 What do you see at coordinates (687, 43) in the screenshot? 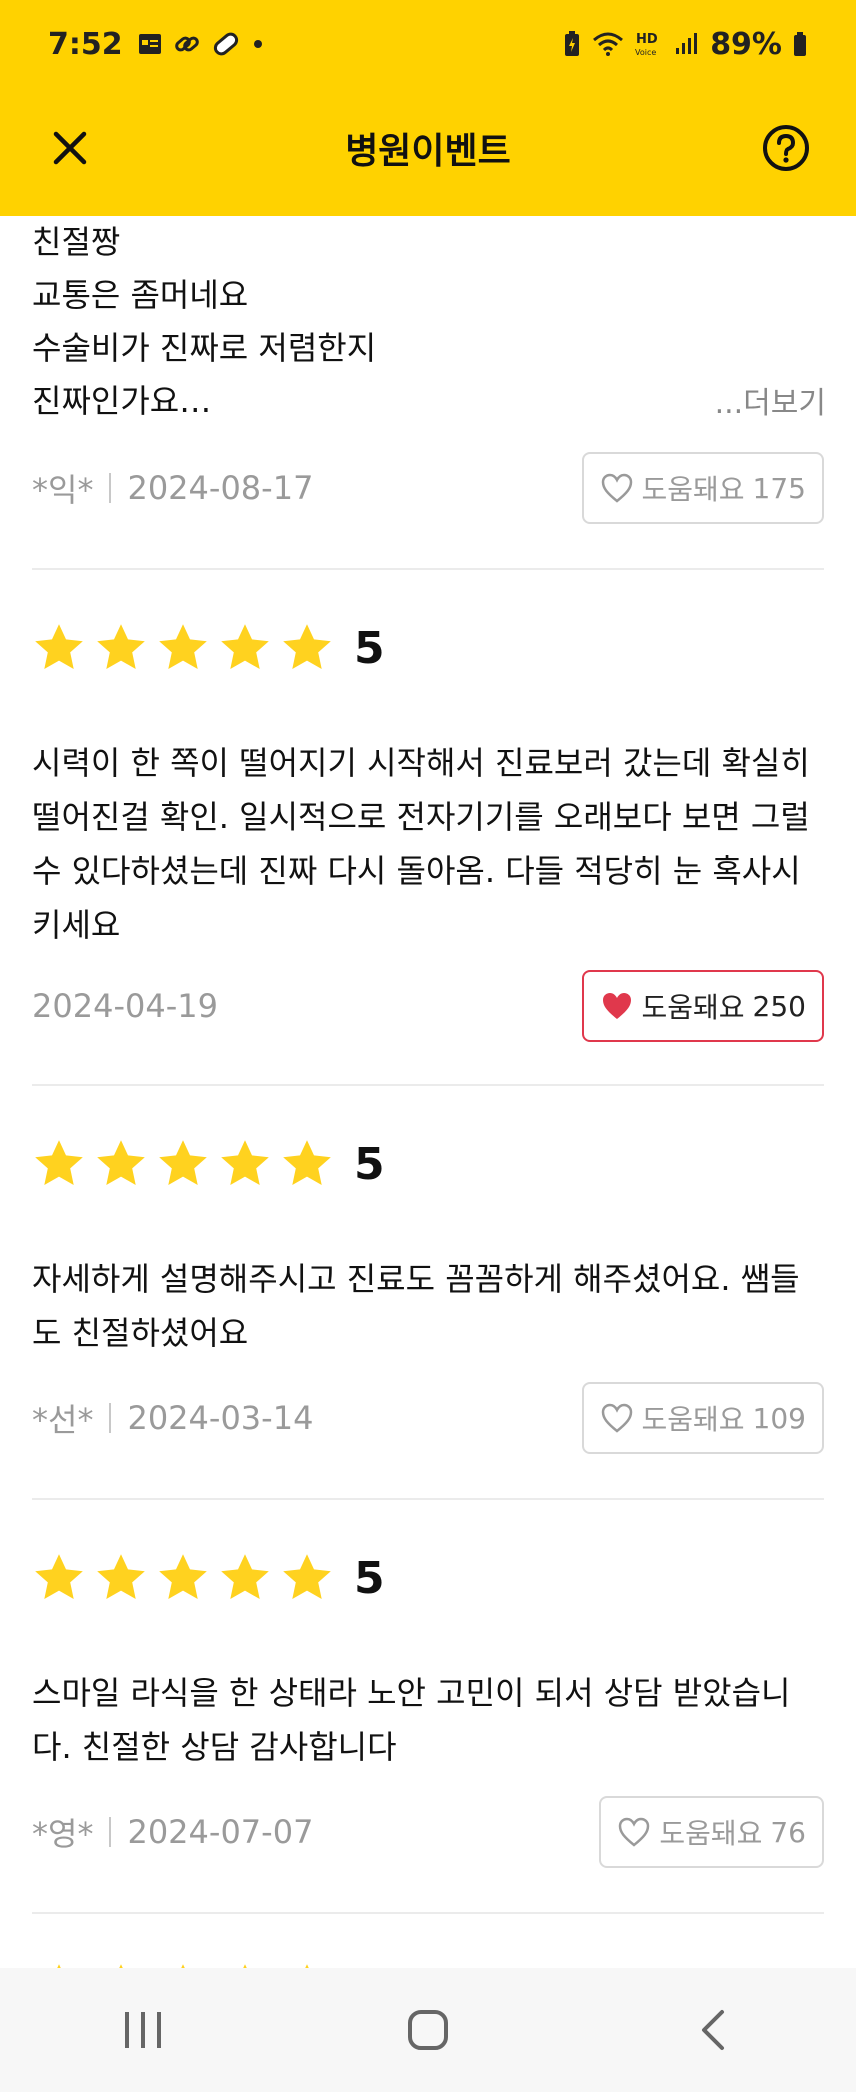
I see `signal-icon` at bounding box center [687, 43].